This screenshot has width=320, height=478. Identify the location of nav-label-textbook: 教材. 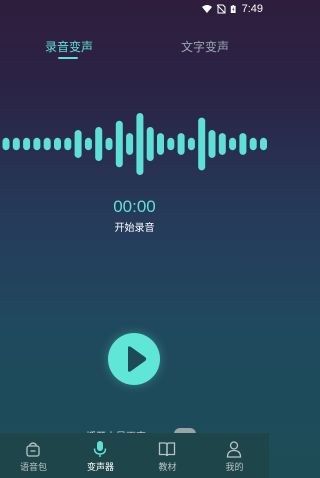
(167, 468).